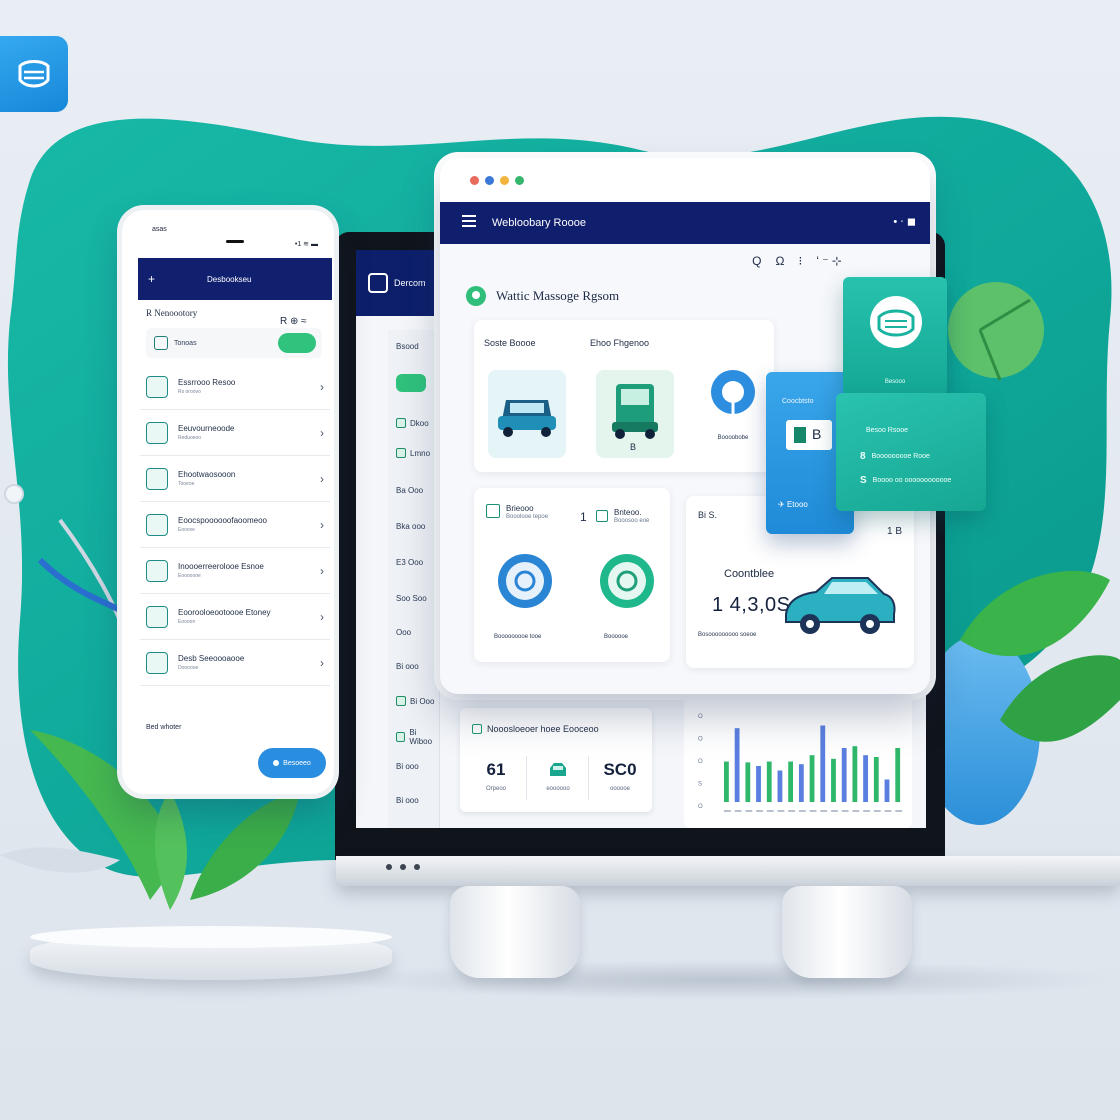  Describe the element at coordinates (800, 261) in the screenshot. I see `more-icon: ⁝` at that location.